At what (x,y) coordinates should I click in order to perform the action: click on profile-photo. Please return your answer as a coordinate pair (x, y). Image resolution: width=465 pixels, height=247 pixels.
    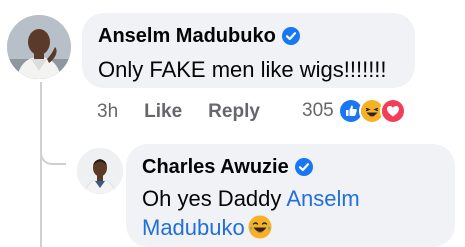
    Looking at the image, I should click on (39, 47).